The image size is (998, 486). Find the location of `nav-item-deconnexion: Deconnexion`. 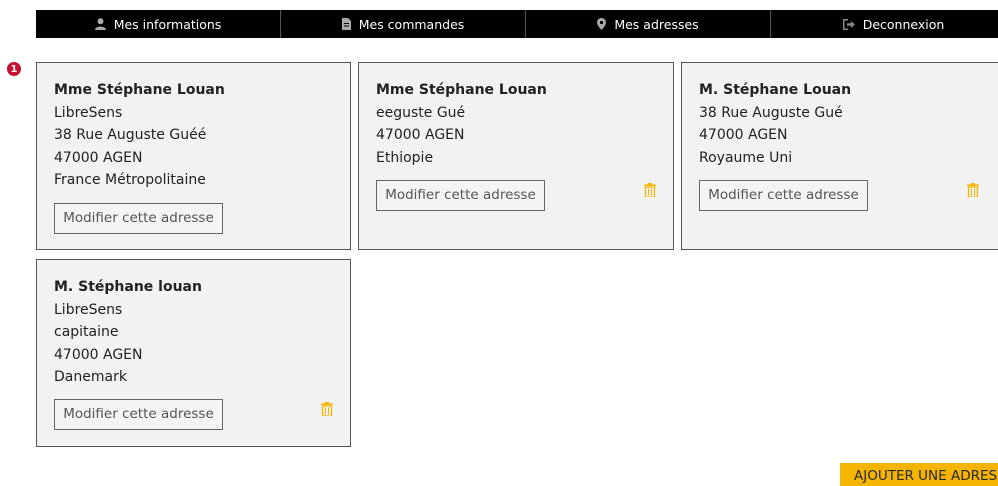

nav-item-deconnexion: Deconnexion is located at coordinates (884, 24).